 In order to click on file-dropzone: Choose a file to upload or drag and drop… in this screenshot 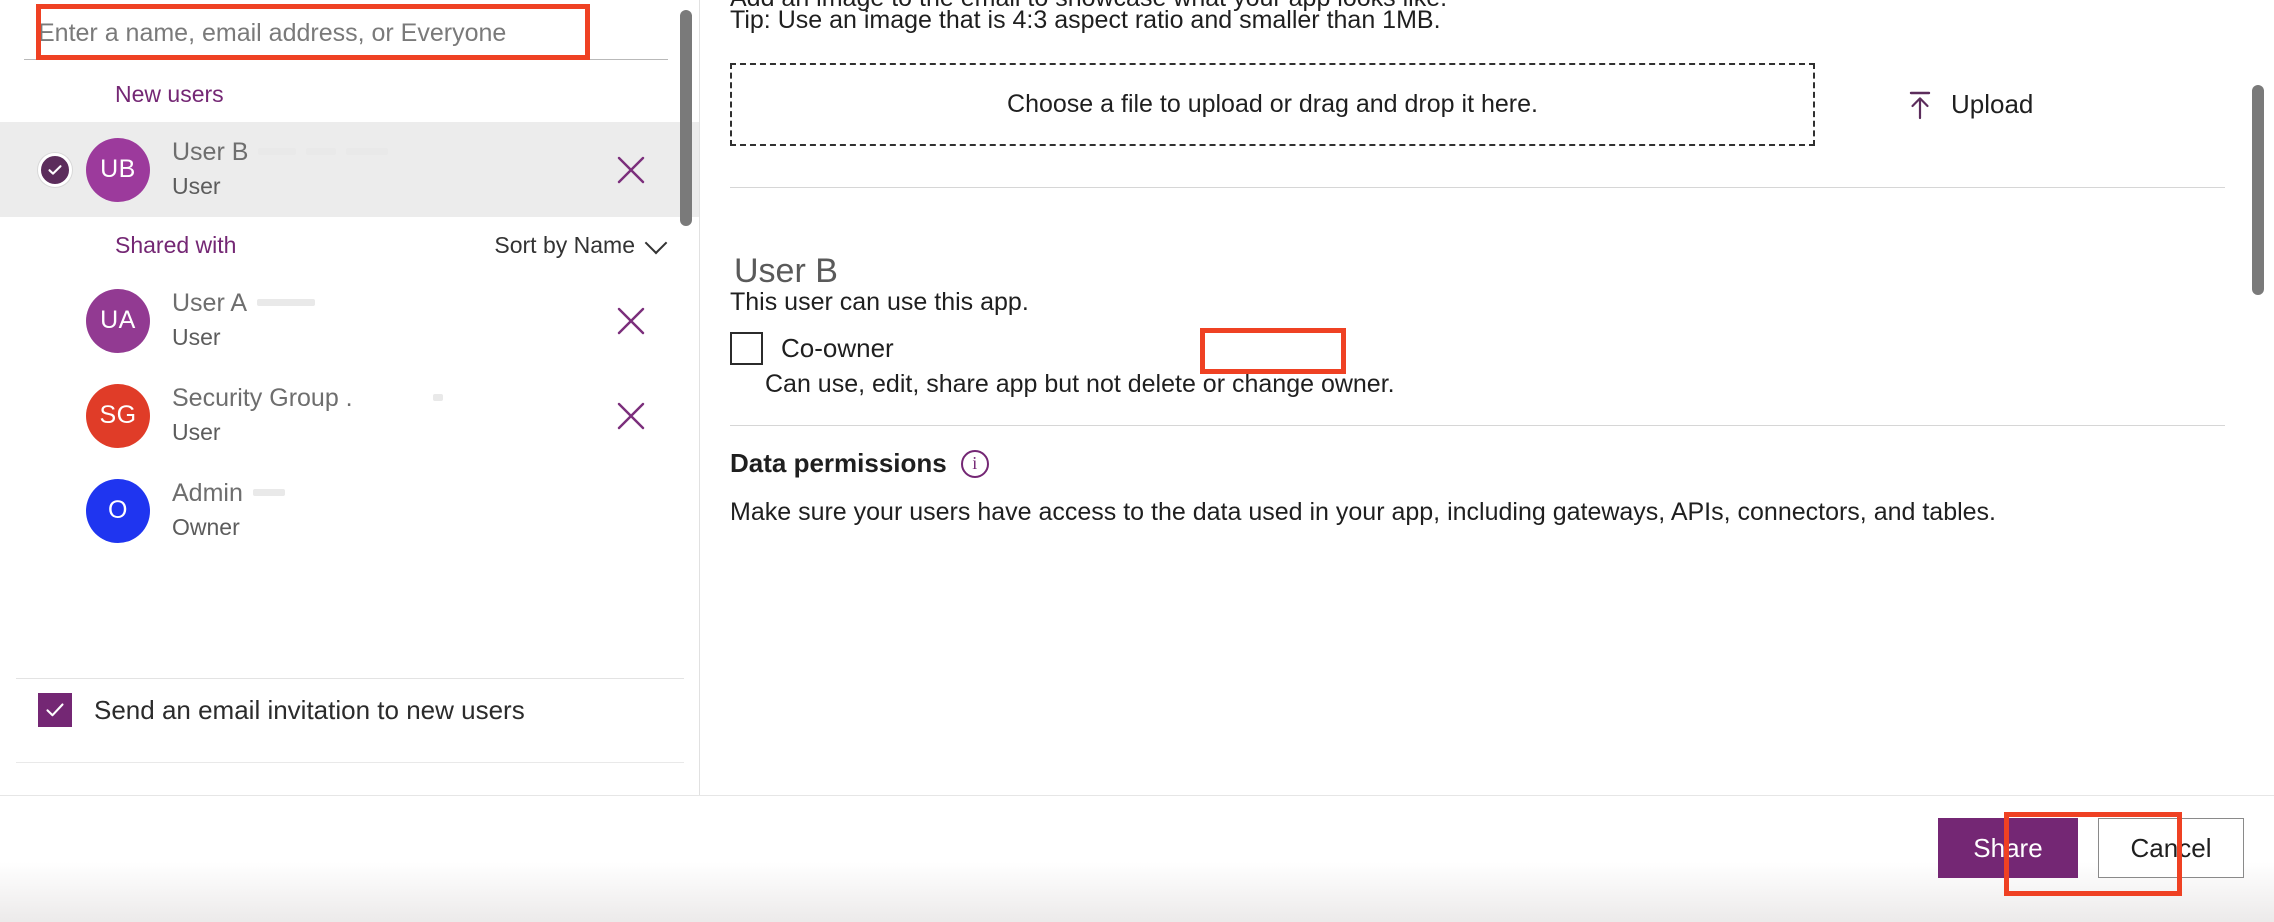, I will do `click(1272, 104)`.